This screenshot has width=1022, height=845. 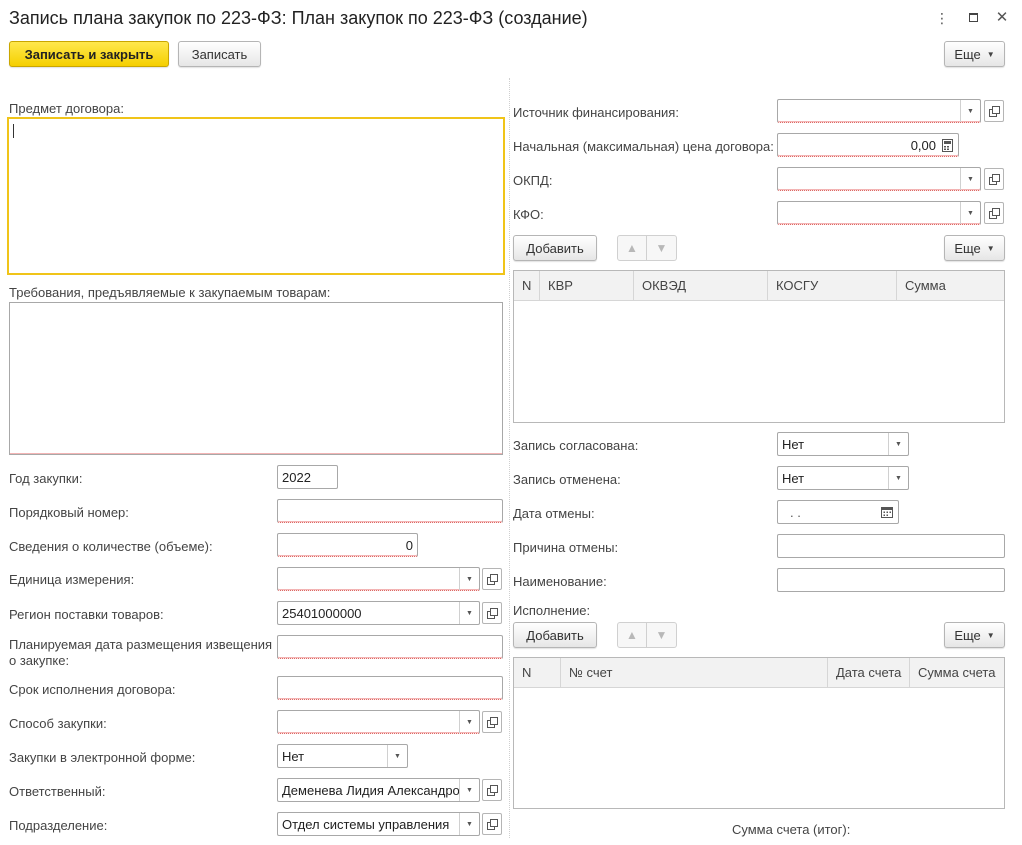 I want to click on electronic-label: Закупки в электронной форме:, so click(x=102, y=757).